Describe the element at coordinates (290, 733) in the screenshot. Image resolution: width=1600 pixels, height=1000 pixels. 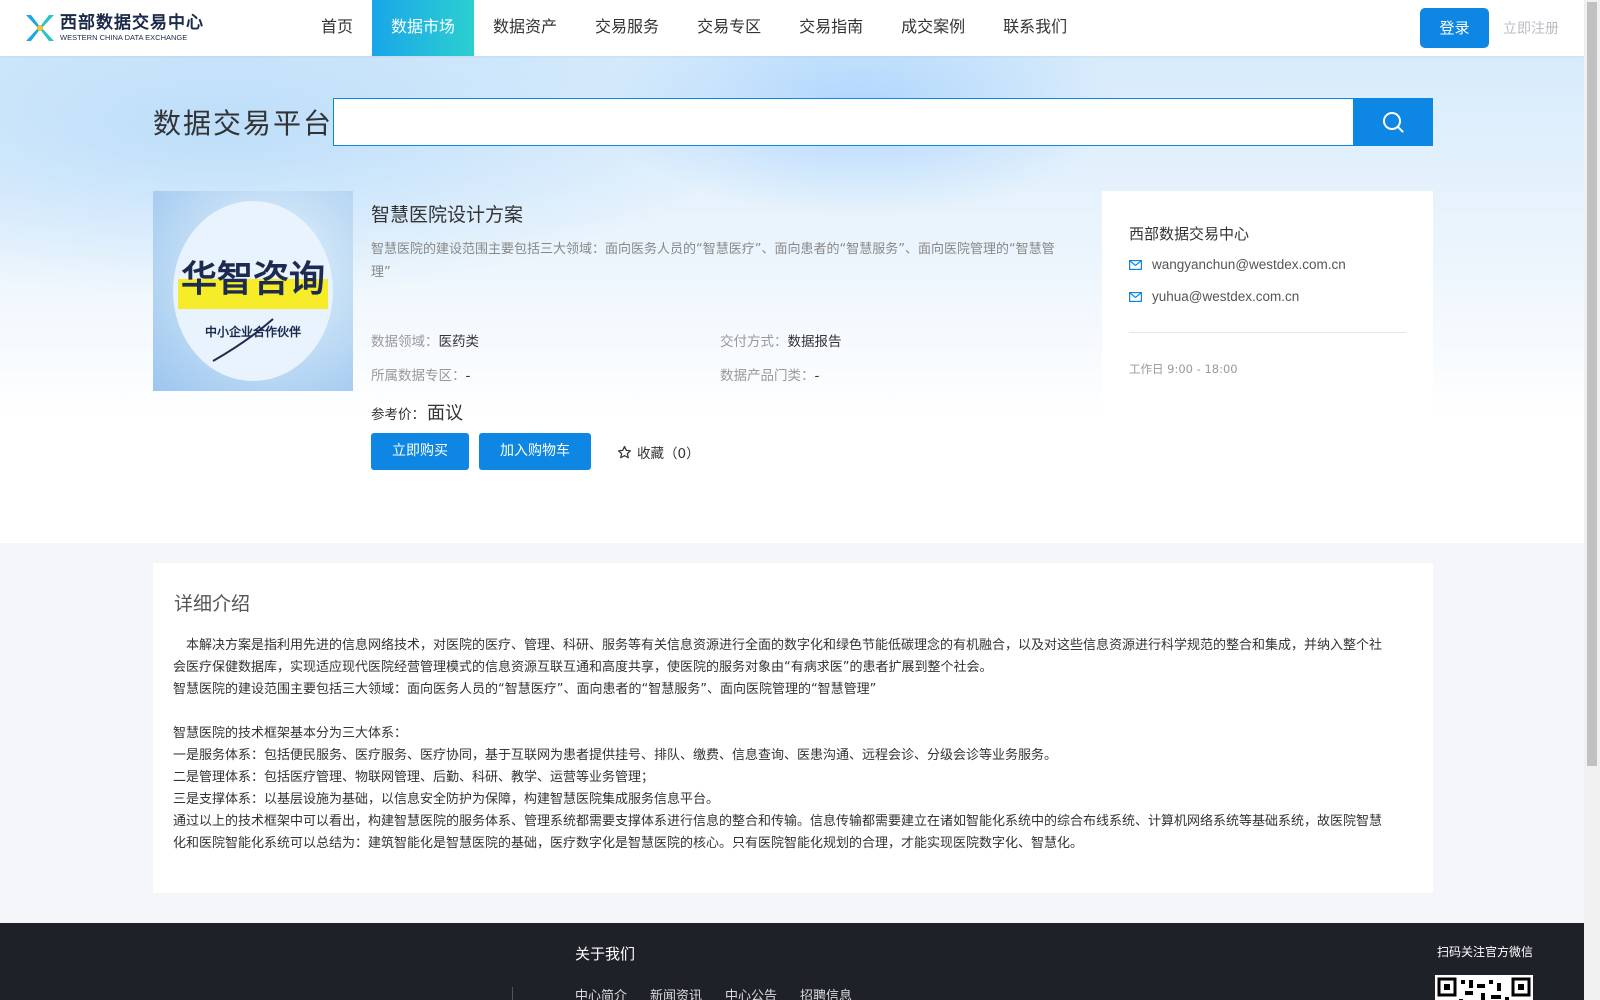
I see `details-paragraph: 智慧医院的技术框架基本分为三大体系：` at that location.